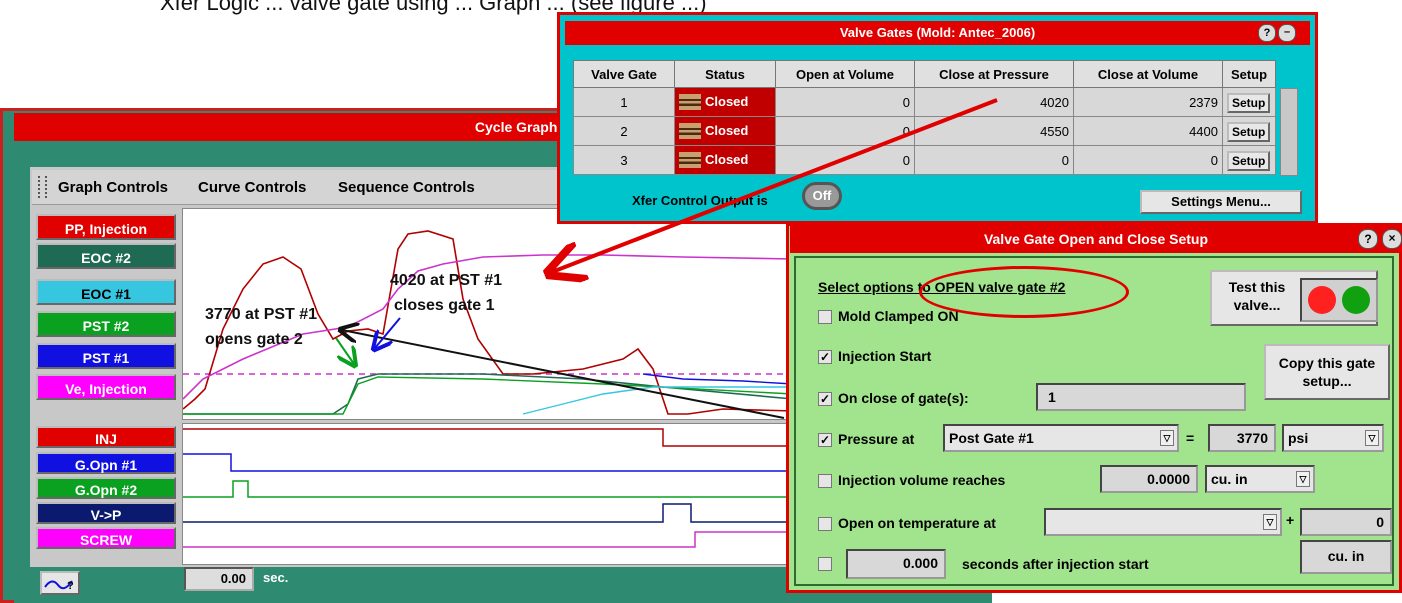 The width and height of the screenshot is (1402, 603). What do you see at coordinates (344, 350) in the screenshot?
I see `green-arrow-icon` at bounding box center [344, 350].